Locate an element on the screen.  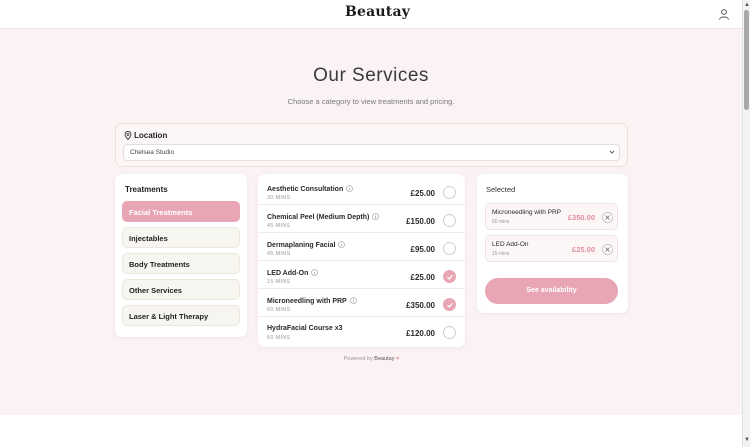
selected-item-name: Microneedling with PRP is located at coordinates (527, 212).